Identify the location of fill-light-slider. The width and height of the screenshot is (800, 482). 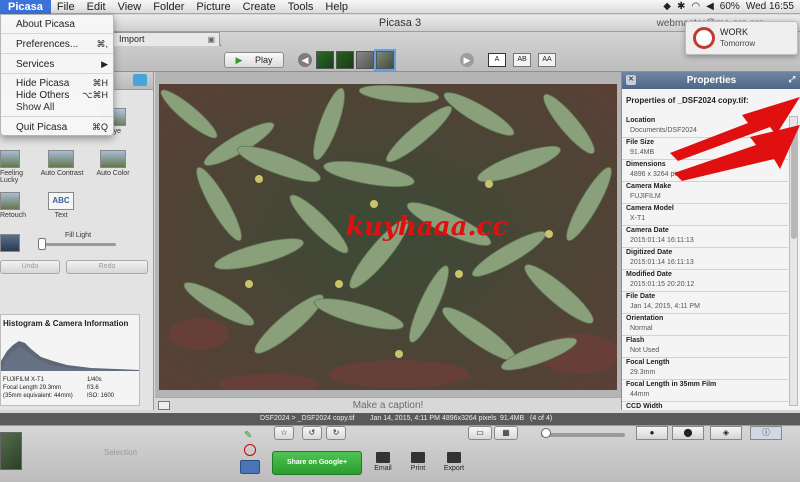
(78, 244).